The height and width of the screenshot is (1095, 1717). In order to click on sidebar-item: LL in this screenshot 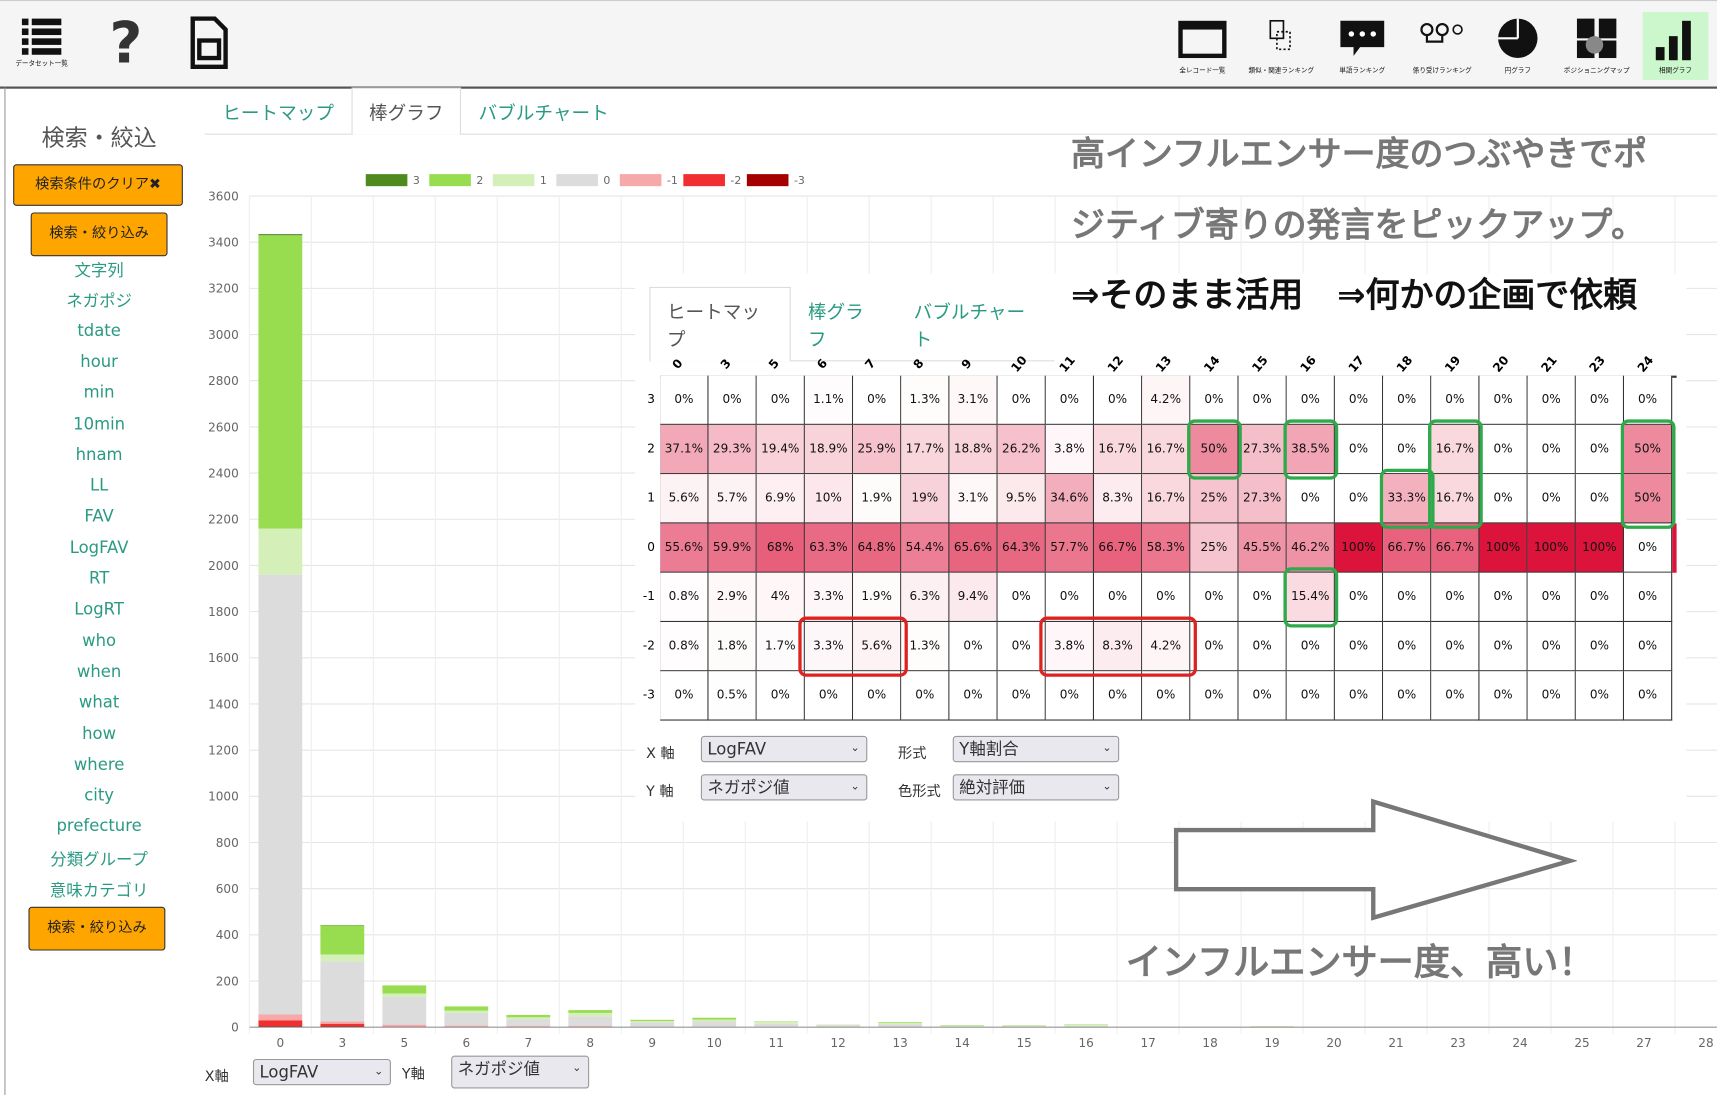, I will do `click(99, 485)`.